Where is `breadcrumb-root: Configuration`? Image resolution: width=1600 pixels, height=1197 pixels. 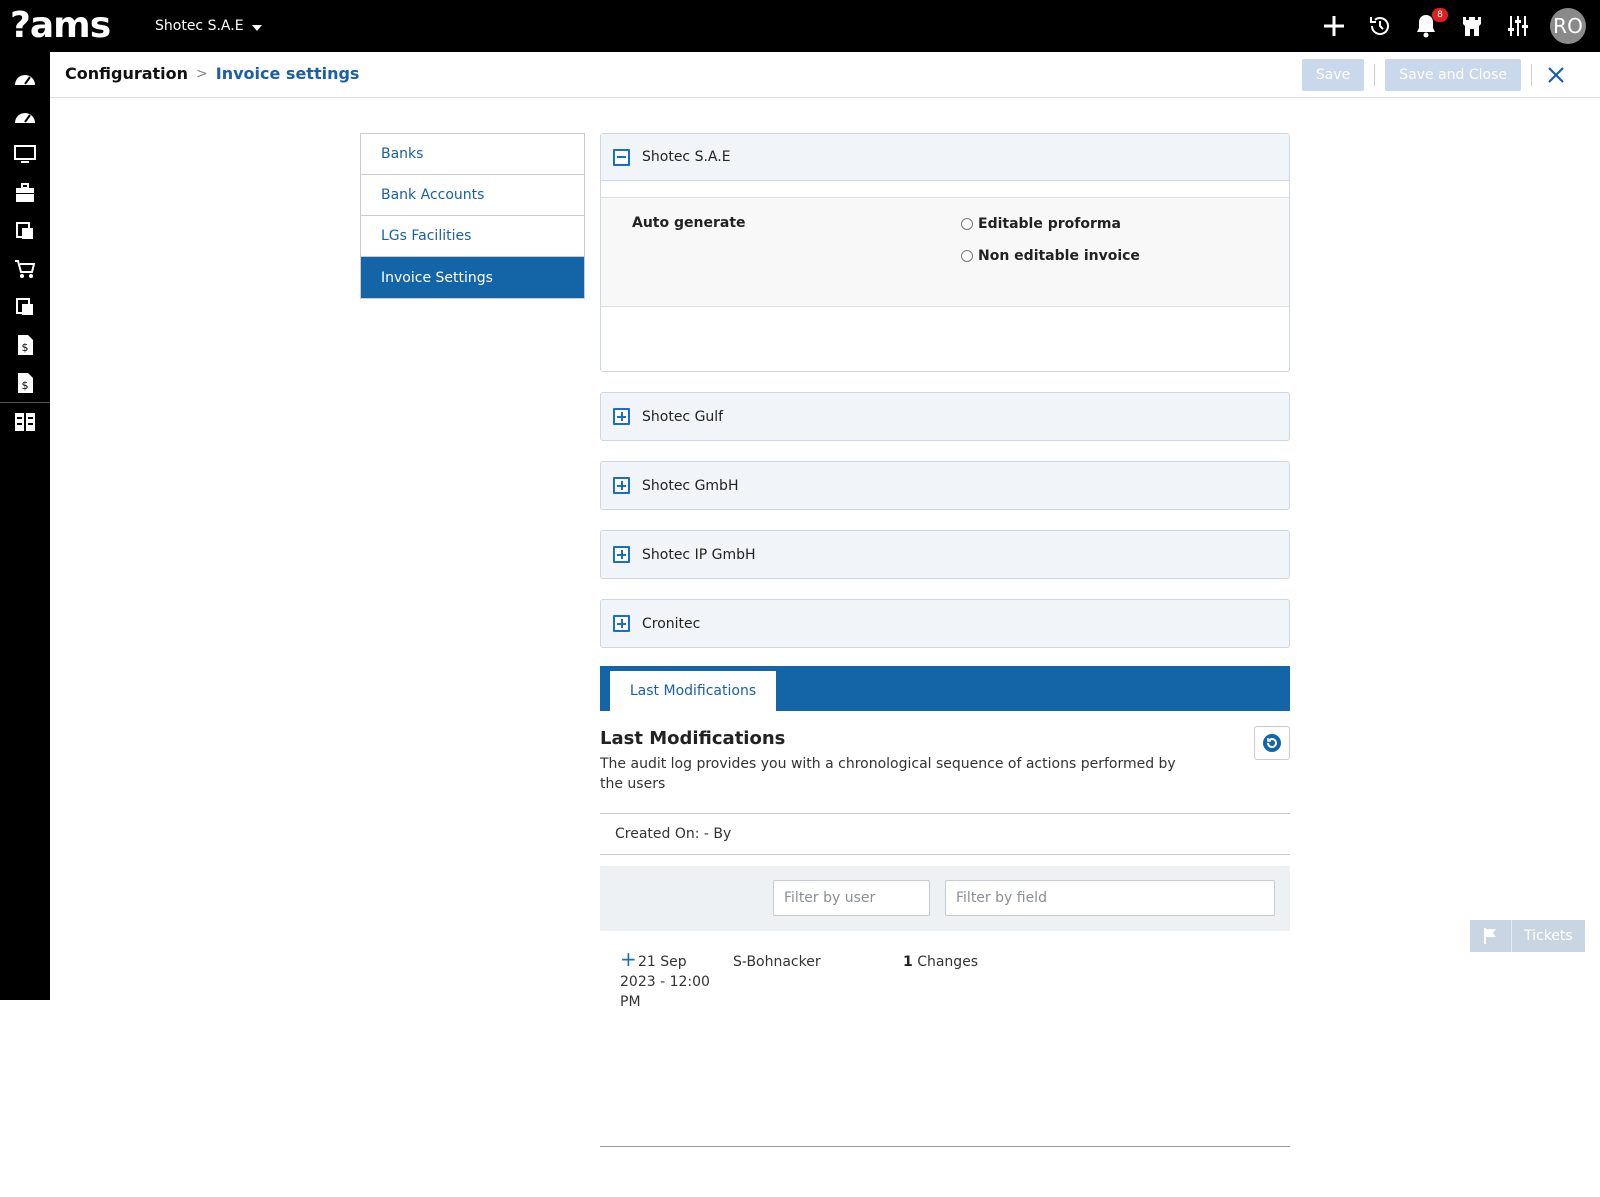 breadcrumb-root: Configuration is located at coordinates (126, 73).